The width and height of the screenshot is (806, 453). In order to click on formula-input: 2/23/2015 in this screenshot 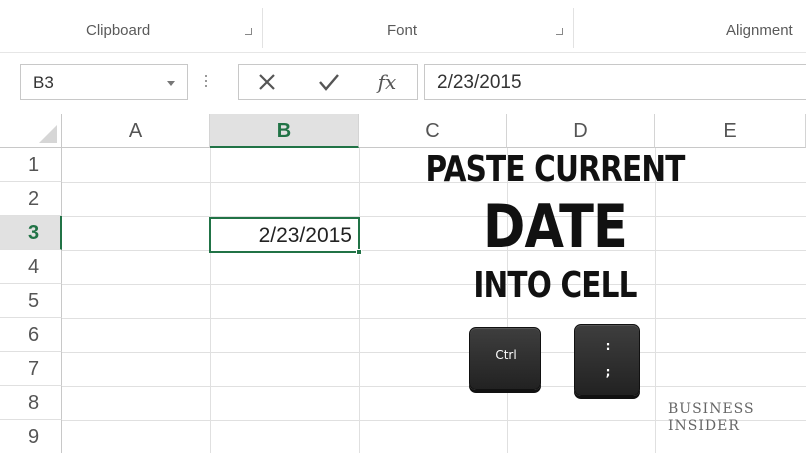, I will do `click(615, 82)`.